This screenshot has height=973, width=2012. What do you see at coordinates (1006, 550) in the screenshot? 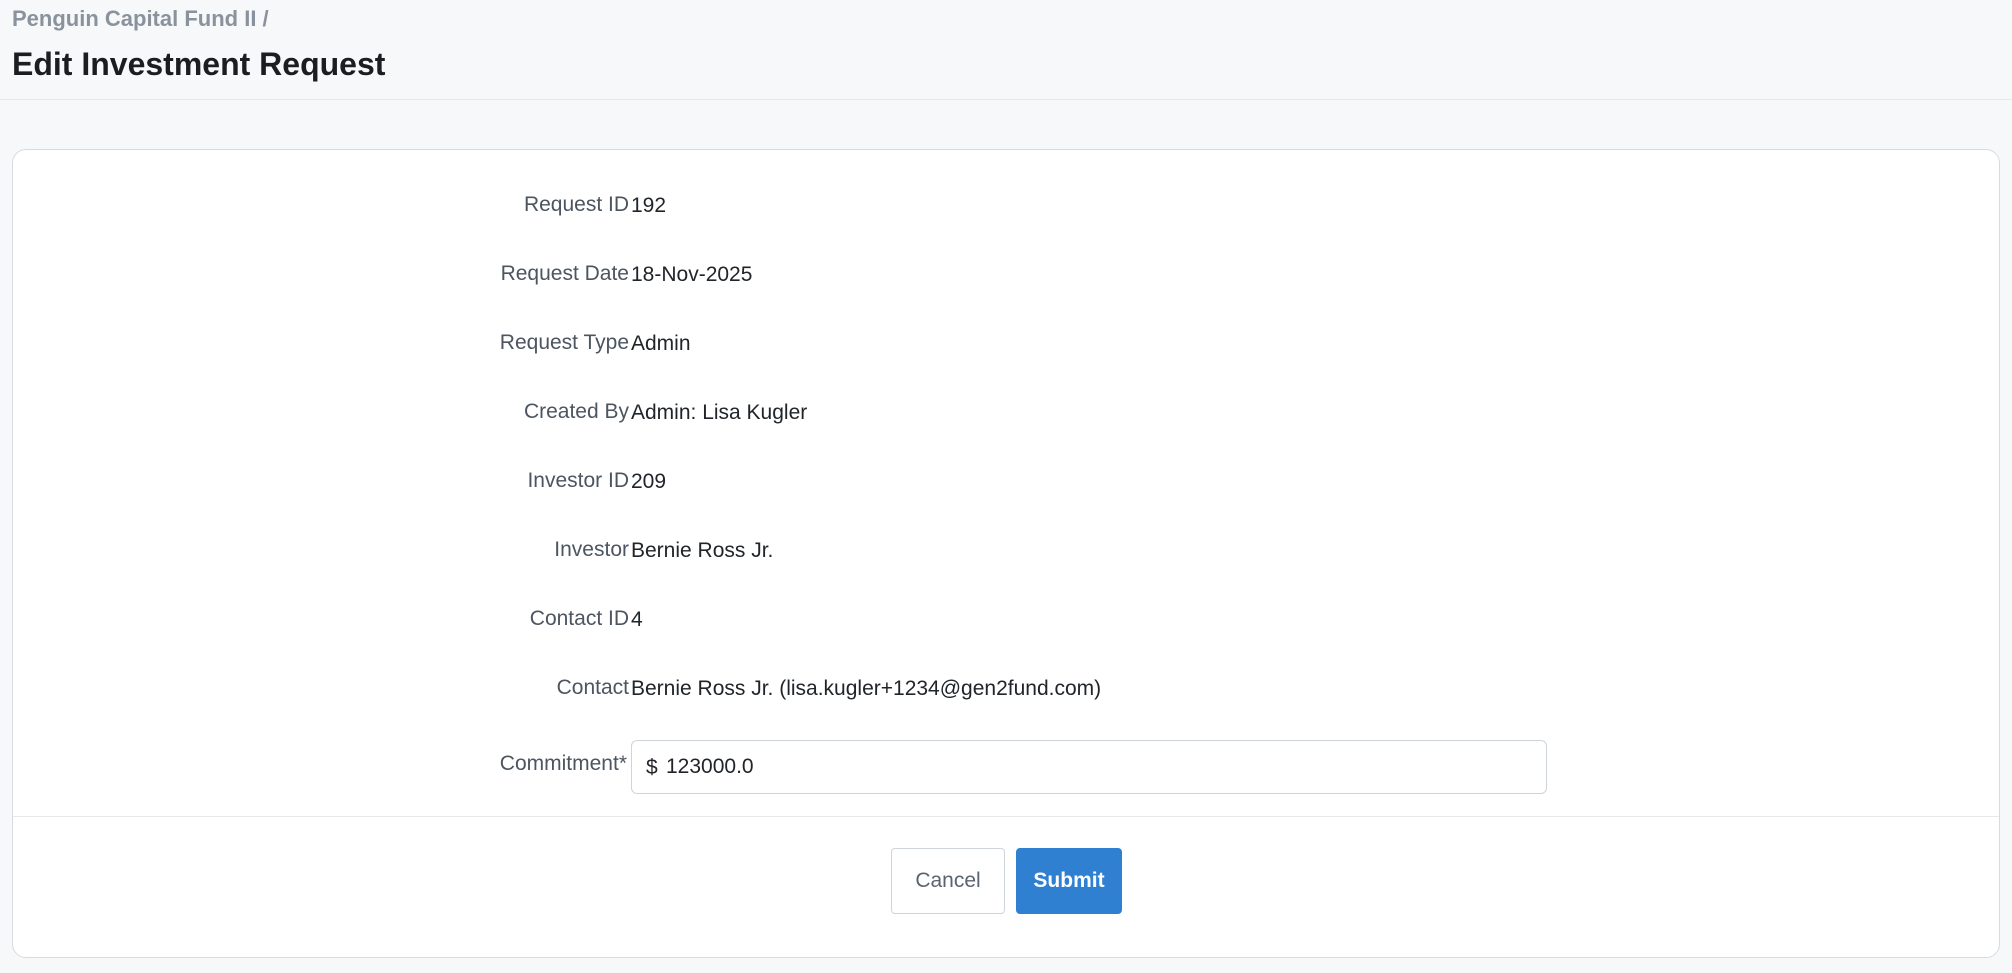
I see `field-row-investor: Investor Bernie Ross Jr.` at bounding box center [1006, 550].